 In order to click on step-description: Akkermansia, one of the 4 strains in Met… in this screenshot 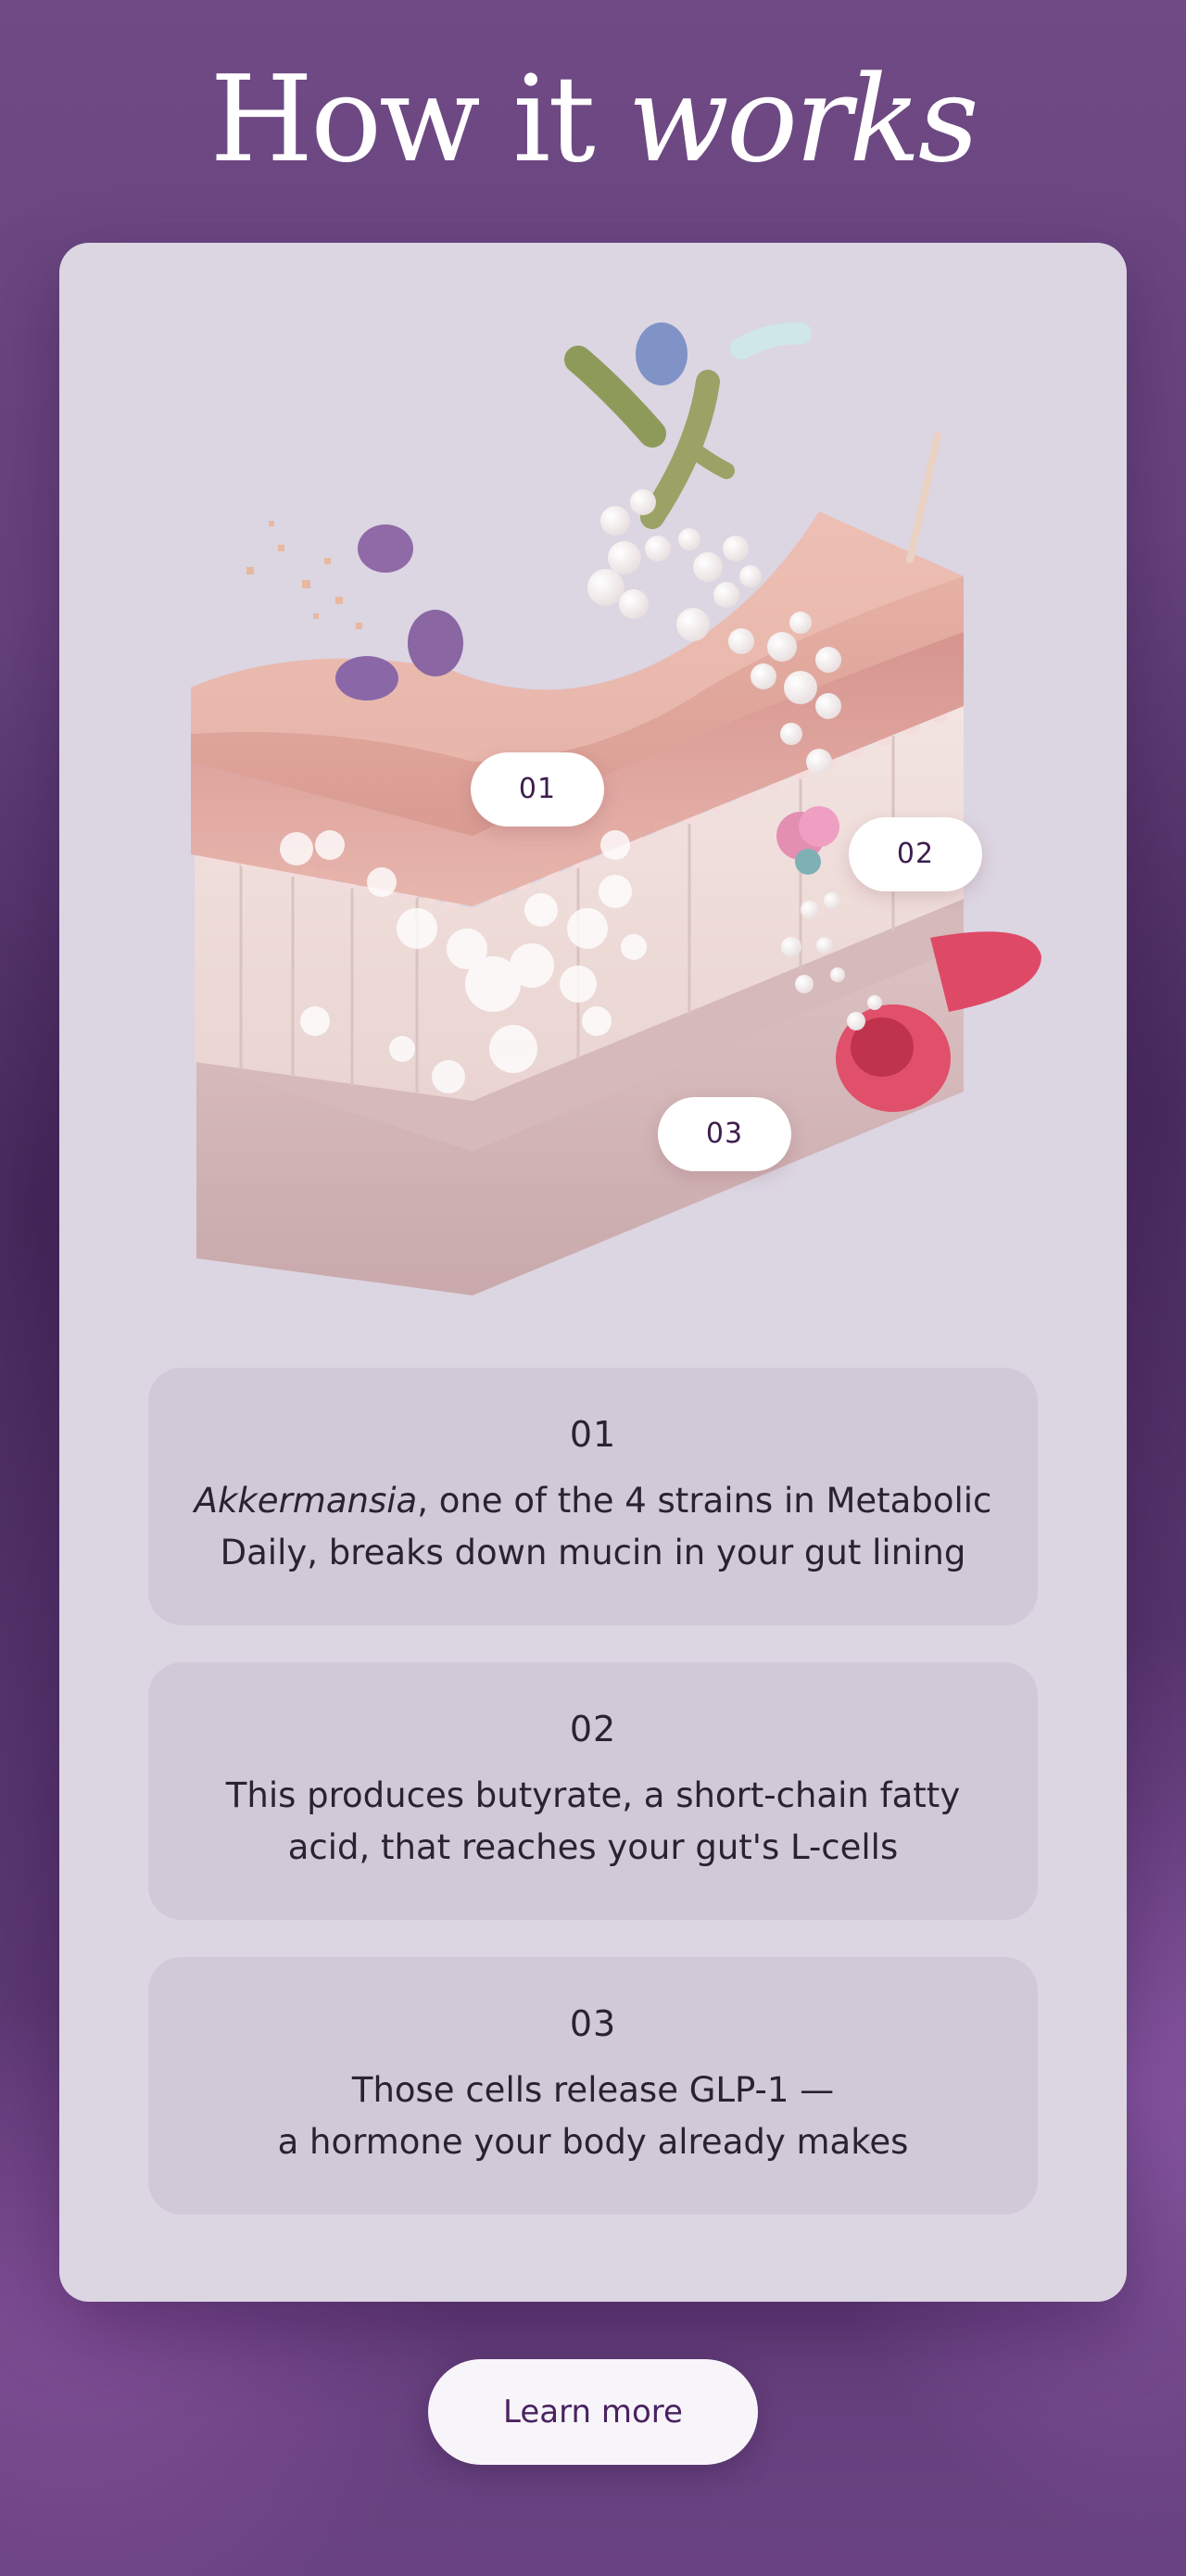, I will do `click(593, 1527)`.